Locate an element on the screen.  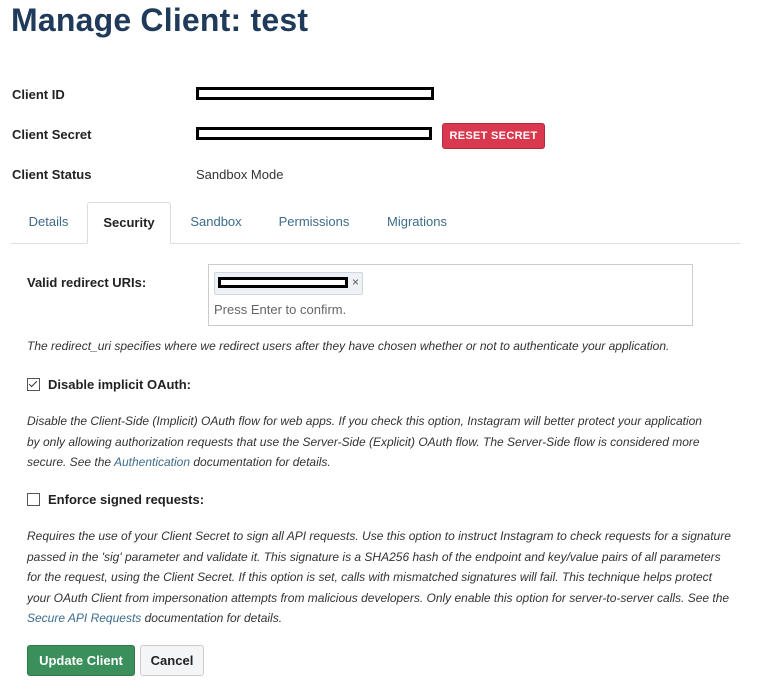
redirect-uris-label: Valid redirect URIs: is located at coordinates (87, 282).